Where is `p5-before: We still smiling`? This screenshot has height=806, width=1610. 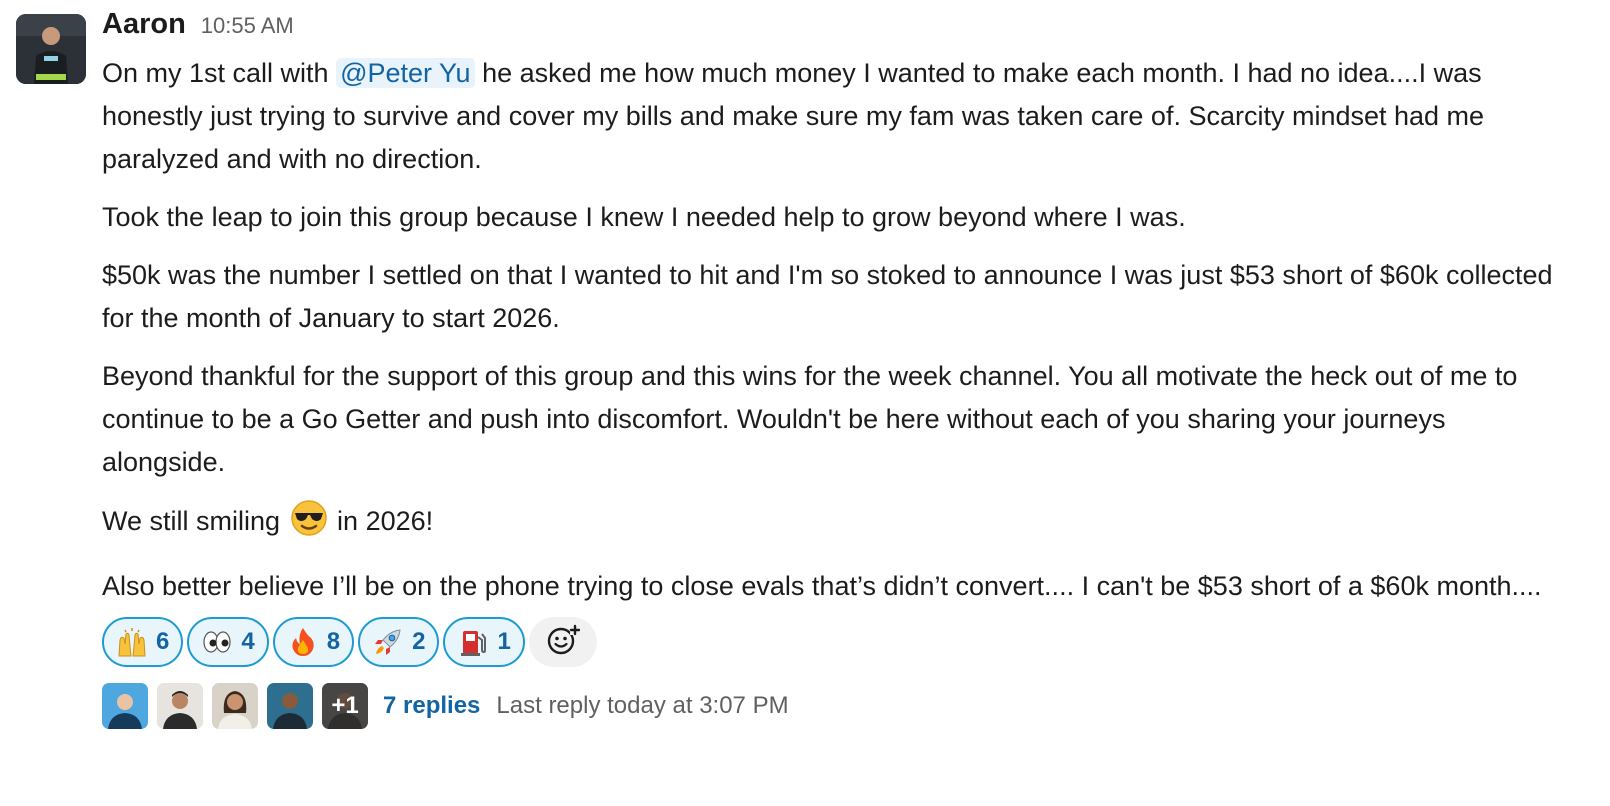 p5-before: We still smiling is located at coordinates (195, 521).